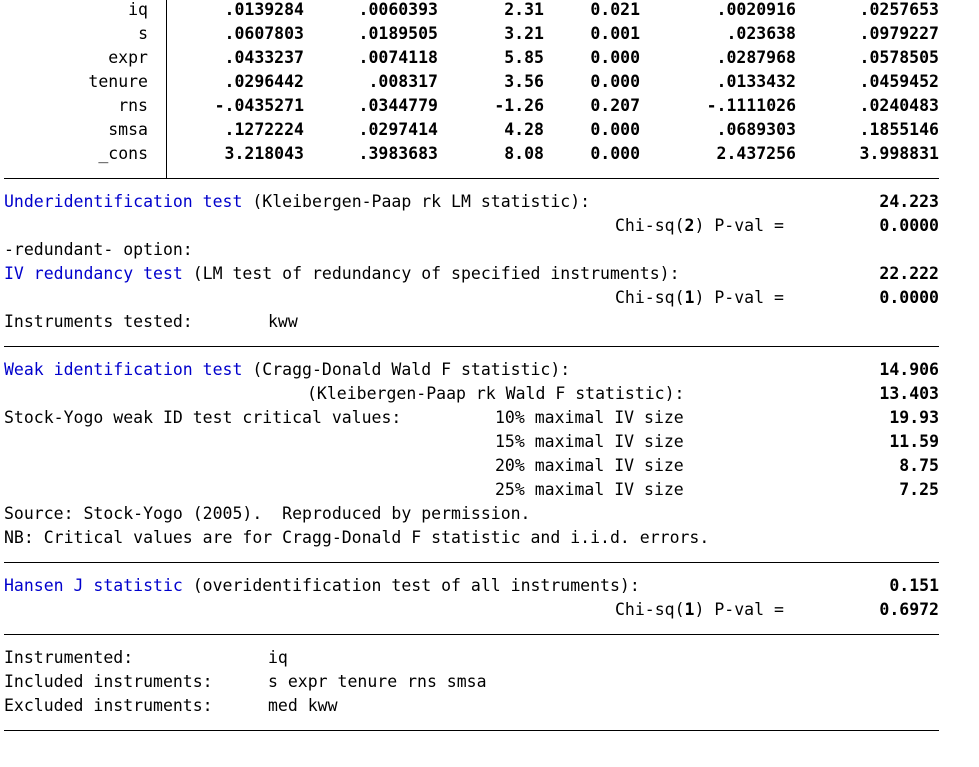  What do you see at coordinates (524, 153) in the screenshot?
I see `z-stat: 8.08` at bounding box center [524, 153].